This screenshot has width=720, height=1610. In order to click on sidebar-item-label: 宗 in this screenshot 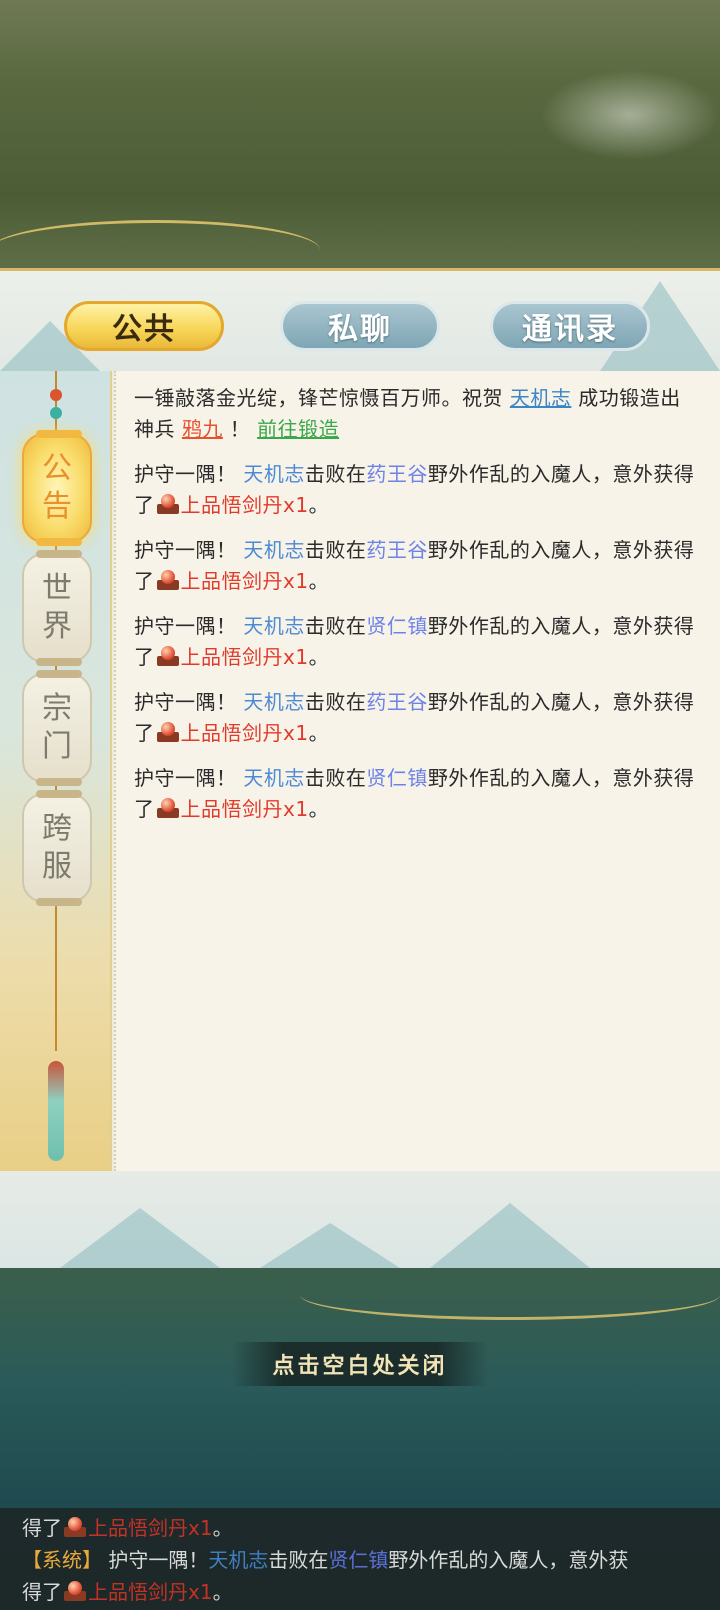, I will do `click(57, 708)`.